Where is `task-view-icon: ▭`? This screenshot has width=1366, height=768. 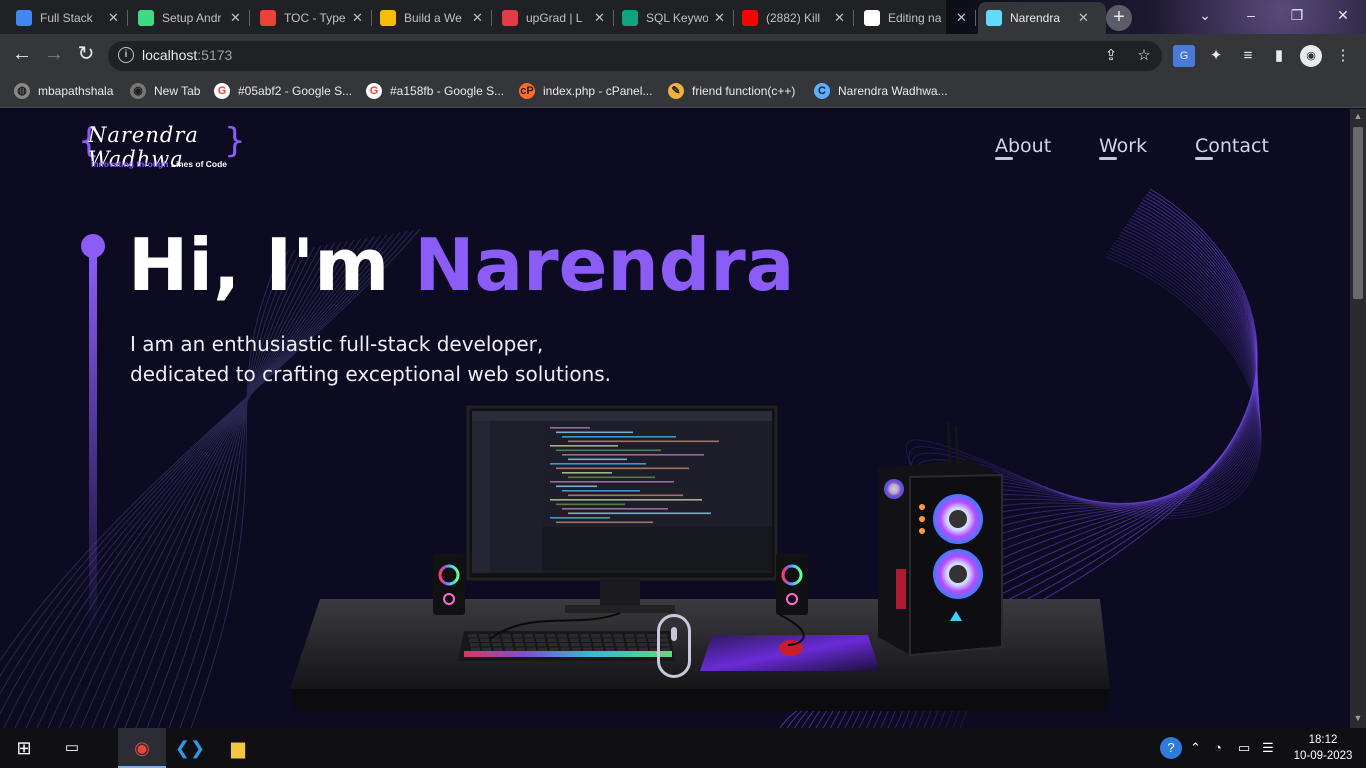
task-view-icon: ▭ is located at coordinates (72, 748).